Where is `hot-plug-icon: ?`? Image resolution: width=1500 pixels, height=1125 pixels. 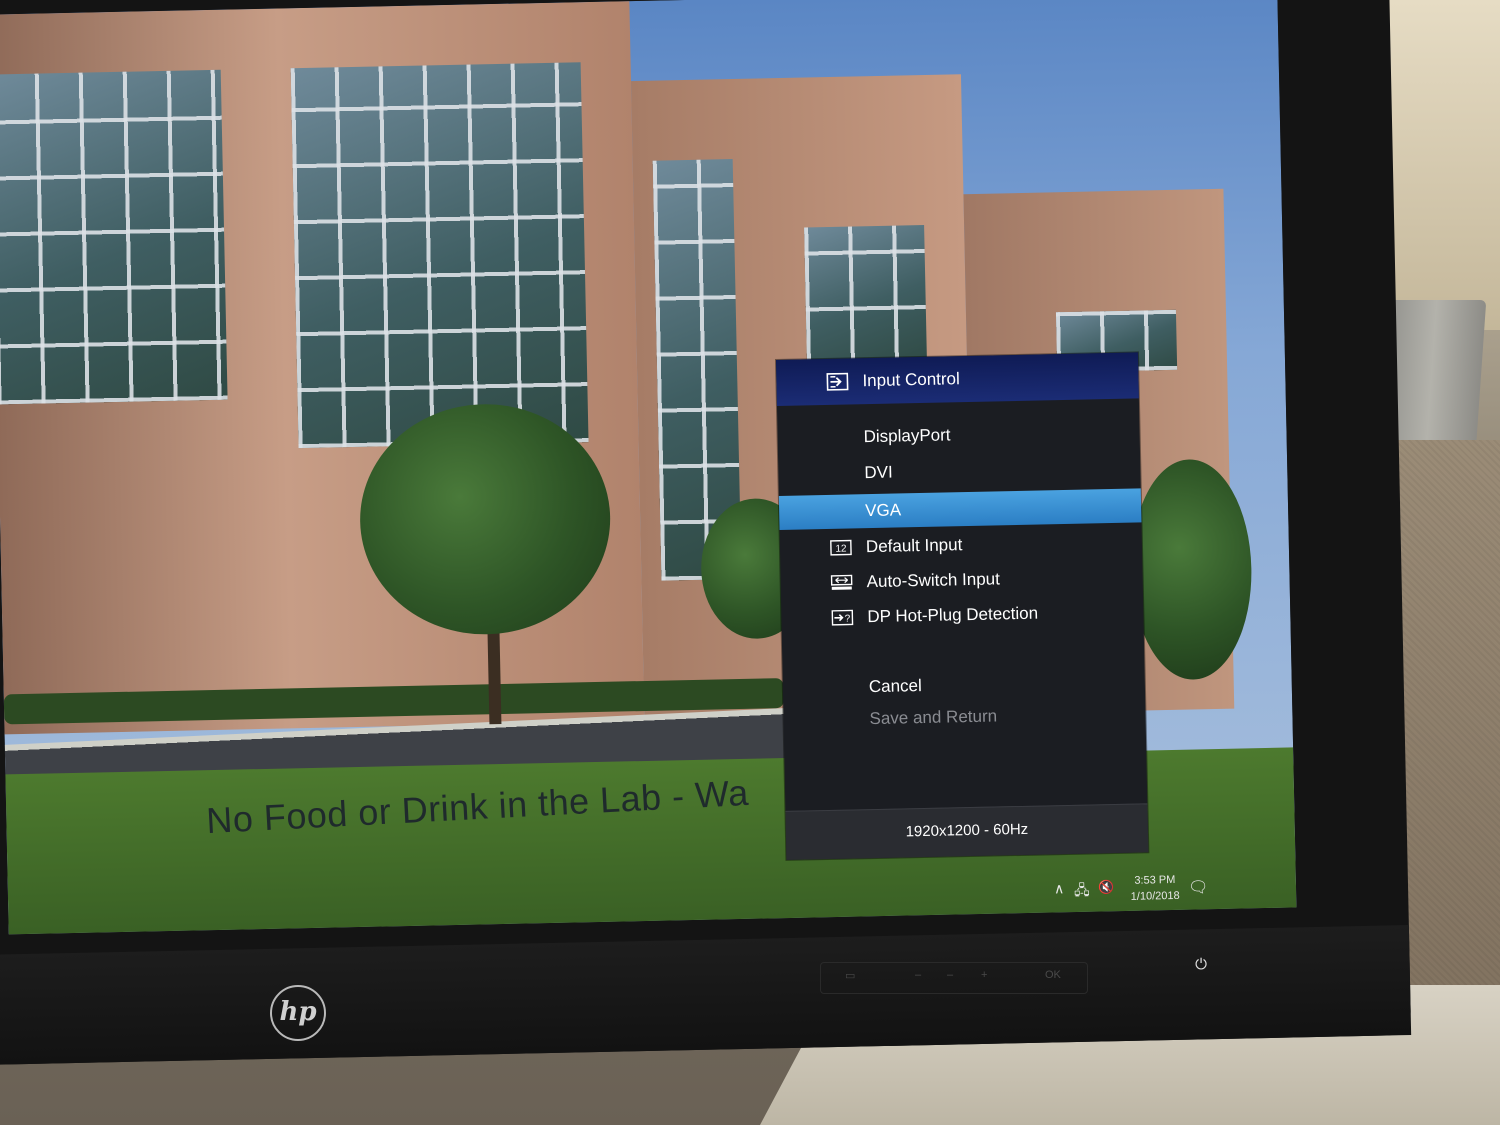
hot-plug-icon: ? is located at coordinates (842, 617).